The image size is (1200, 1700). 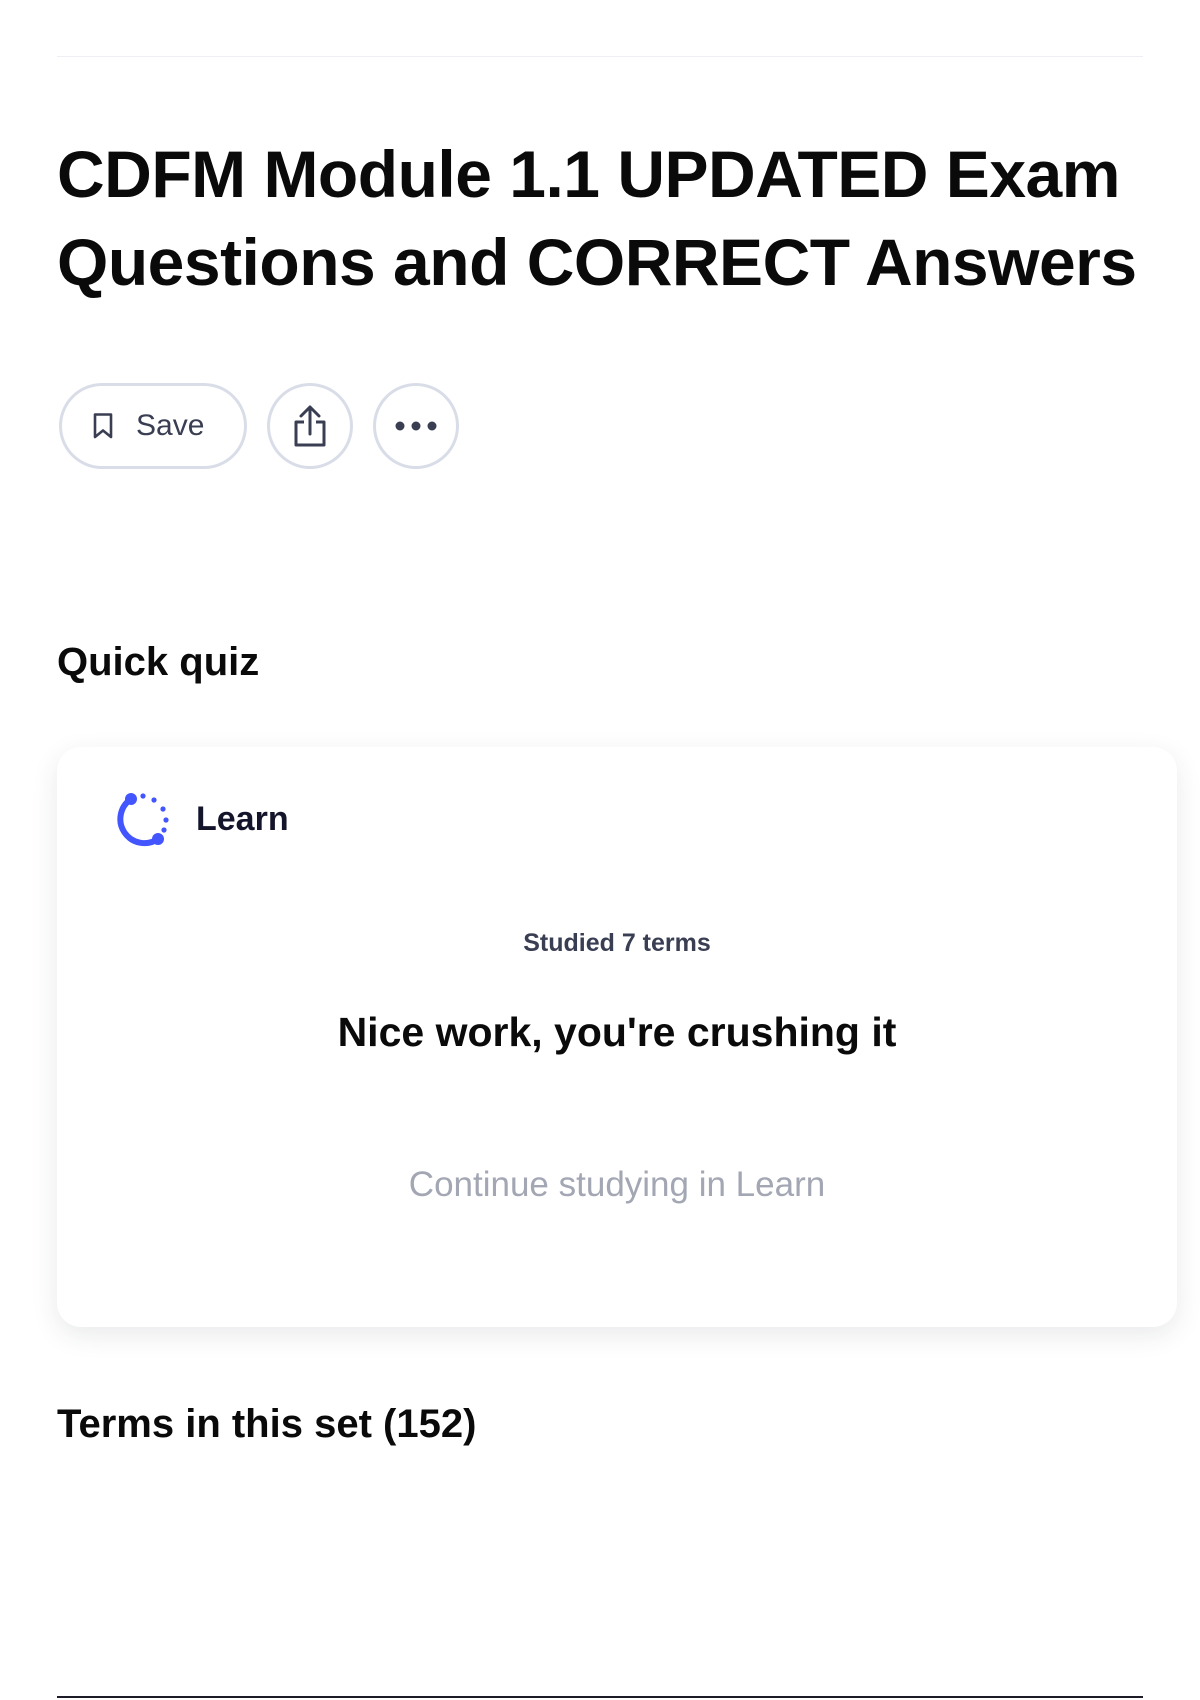 What do you see at coordinates (242, 818) in the screenshot?
I see `learn-mode-name: Learn` at bounding box center [242, 818].